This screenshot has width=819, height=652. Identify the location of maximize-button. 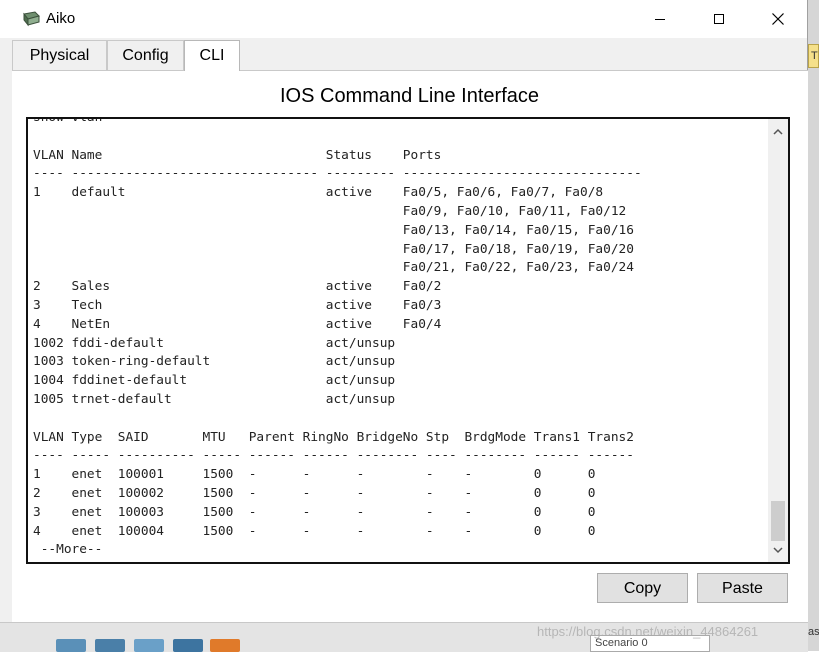
(719, 19).